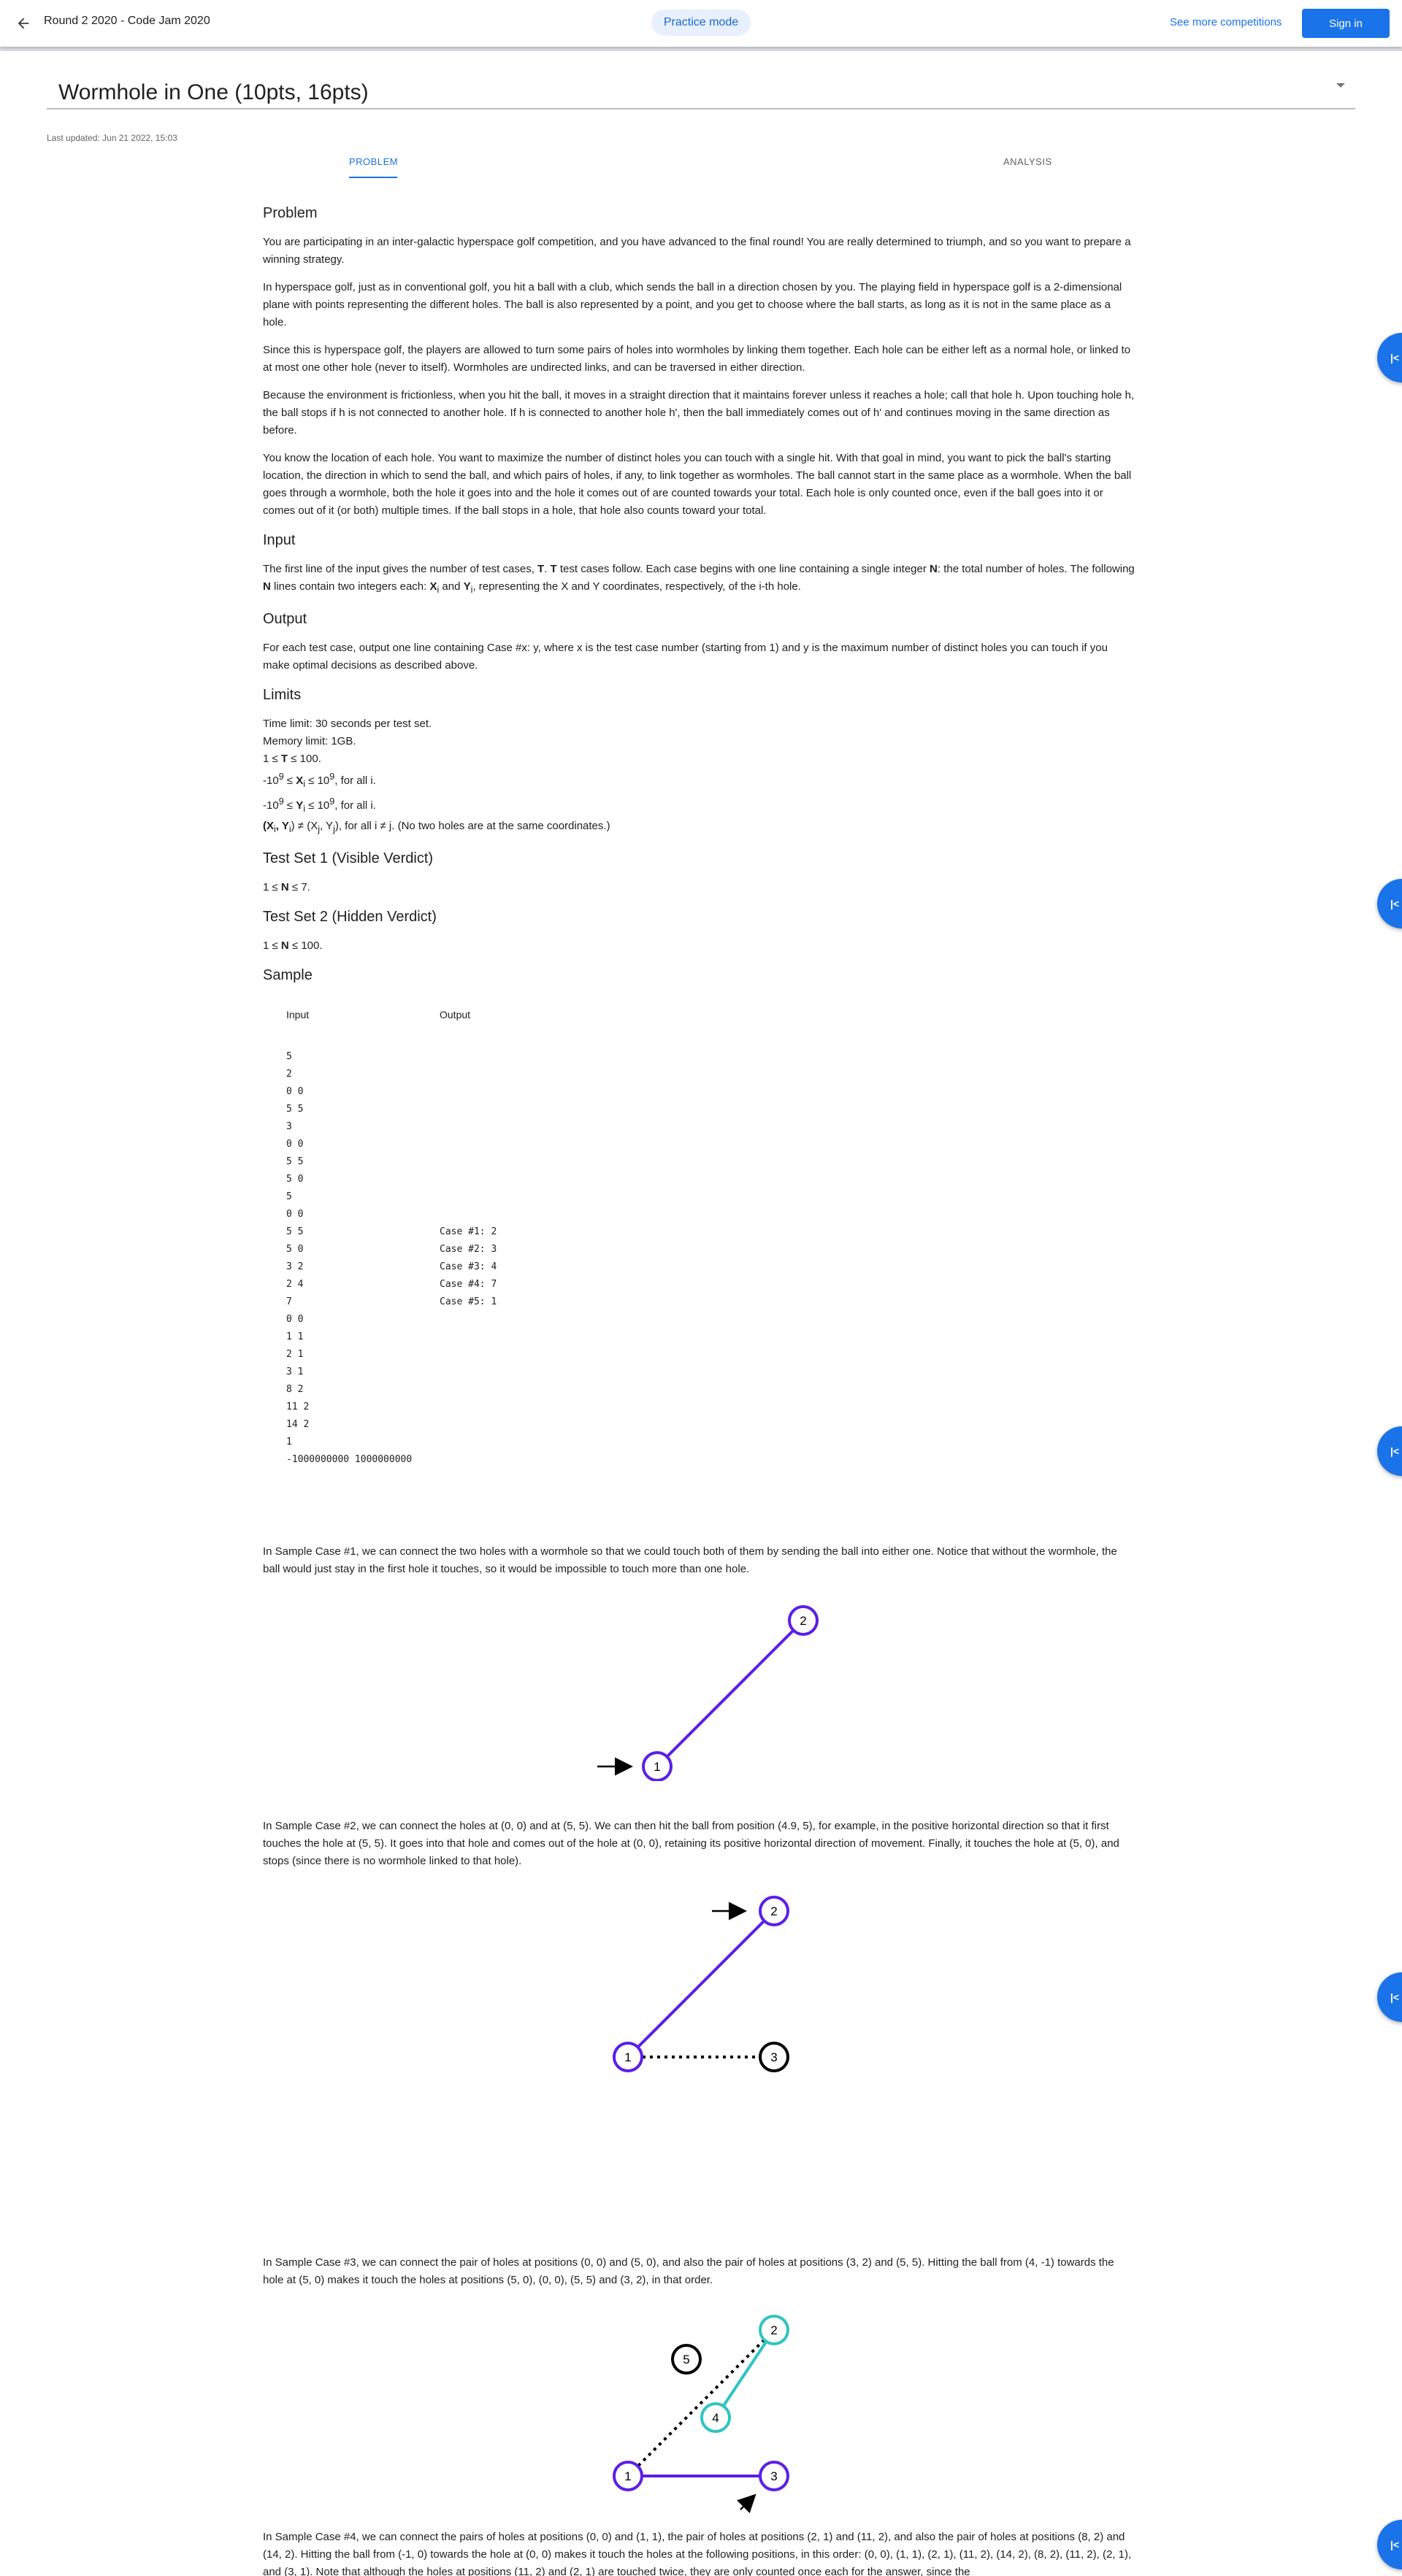  What do you see at coordinates (293, 945) in the screenshot?
I see `test-set-2-limit: 1 ≤ N ≤ 100.` at bounding box center [293, 945].